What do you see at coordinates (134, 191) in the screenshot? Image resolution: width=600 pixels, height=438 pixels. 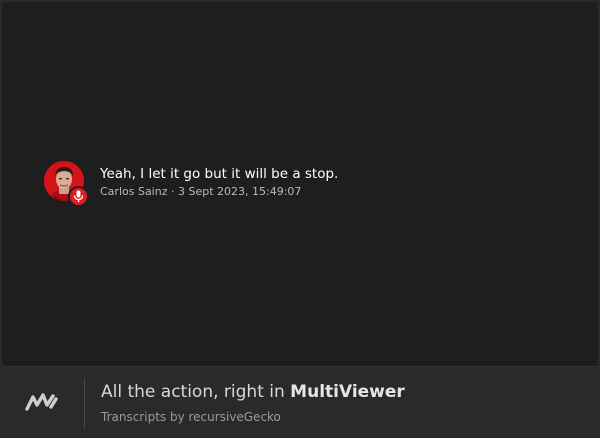 I see `message-author: Carlos Sainz` at bounding box center [134, 191].